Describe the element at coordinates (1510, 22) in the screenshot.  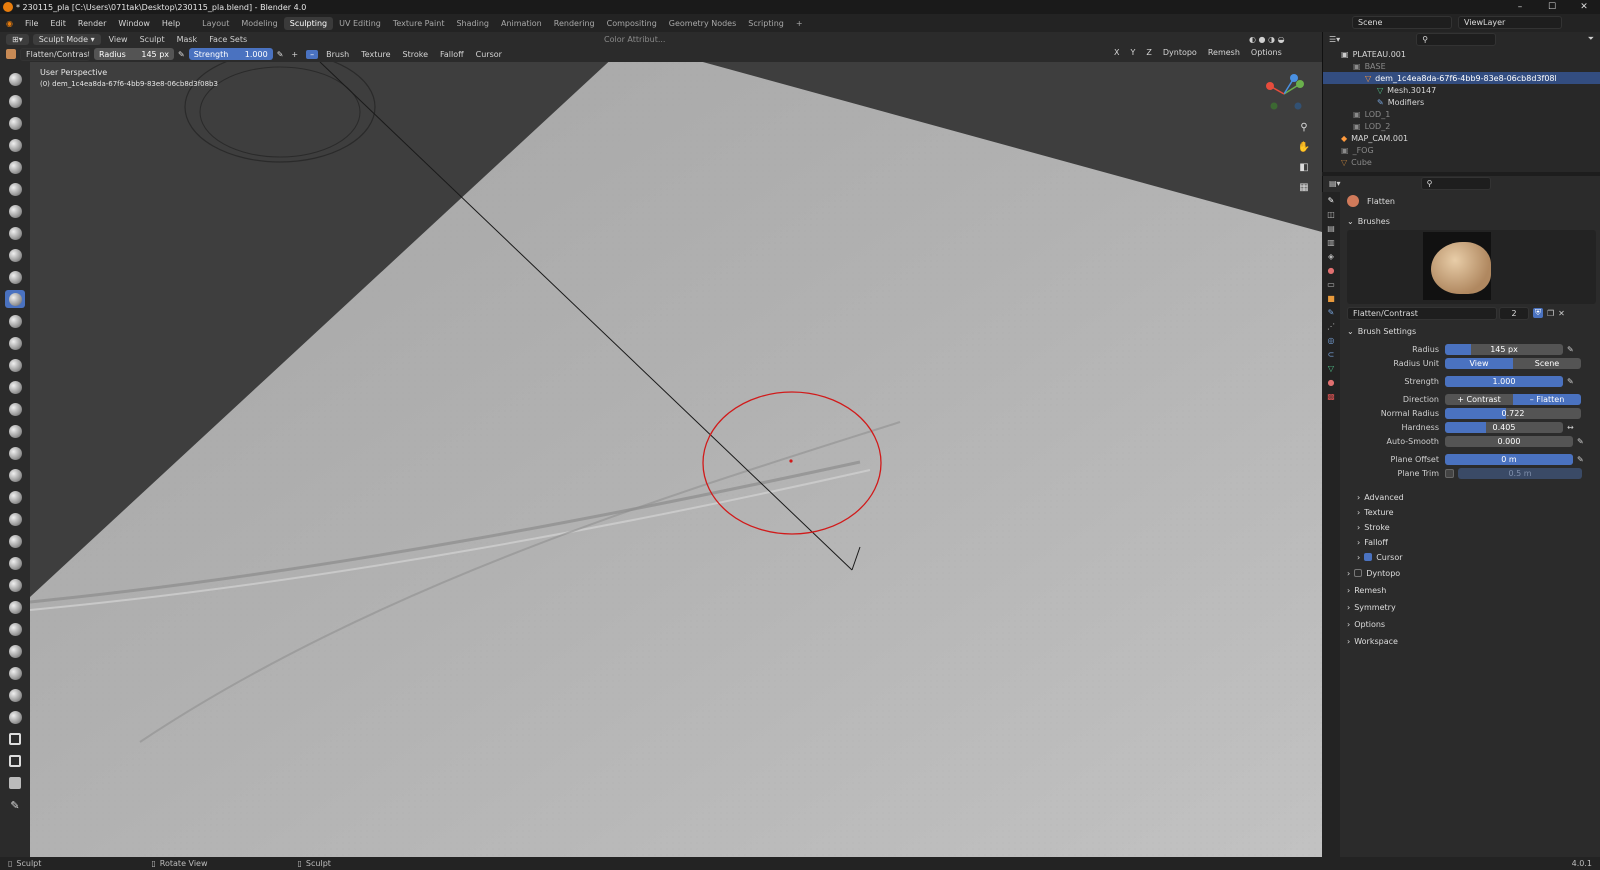
I see `view-layer-selector: ViewLayer` at that location.